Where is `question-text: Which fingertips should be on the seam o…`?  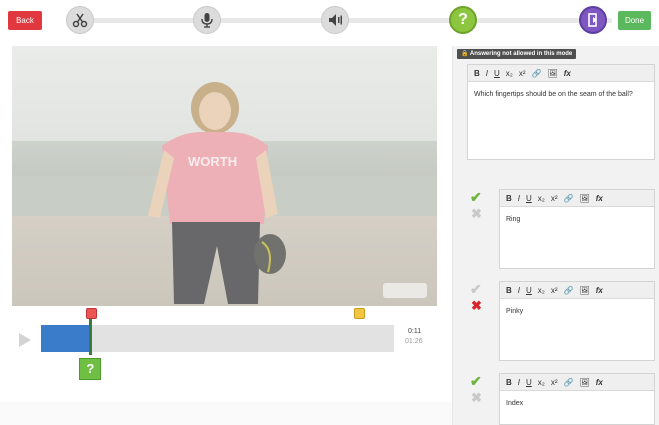 question-text: Which fingertips should be on the seam o… is located at coordinates (561, 94).